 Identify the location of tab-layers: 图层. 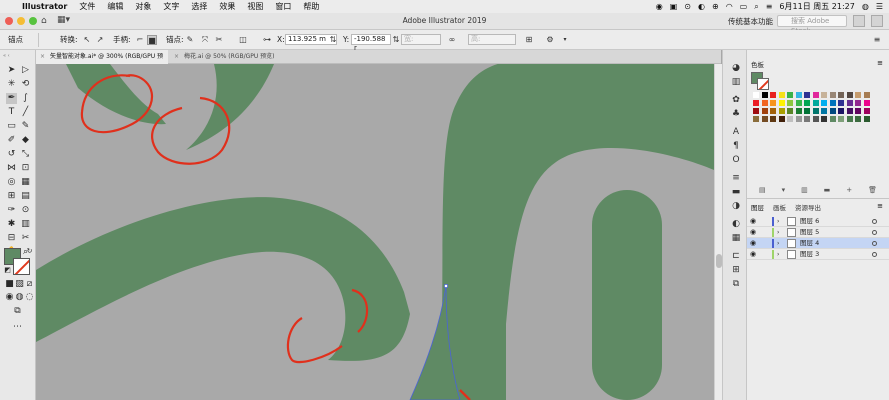
(757, 207).